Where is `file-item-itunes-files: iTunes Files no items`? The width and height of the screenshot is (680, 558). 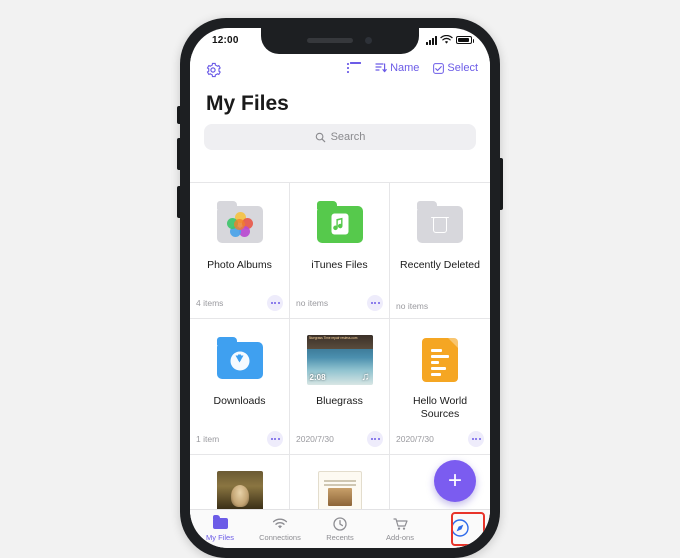
file-item-itunes-files: iTunes Files no items is located at coordinates (340, 250).